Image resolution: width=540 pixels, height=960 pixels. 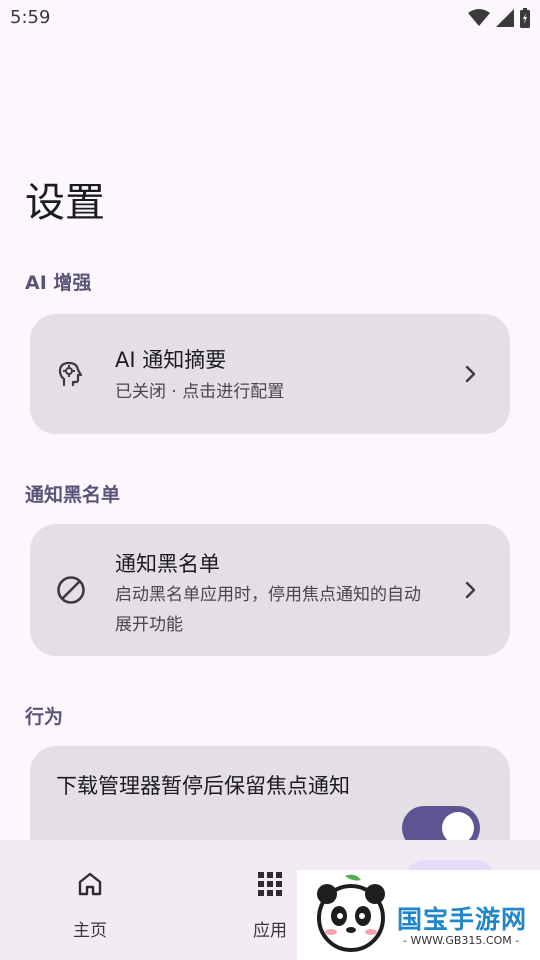 I want to click on panda-logo-icon, so click(x=351, y=913).